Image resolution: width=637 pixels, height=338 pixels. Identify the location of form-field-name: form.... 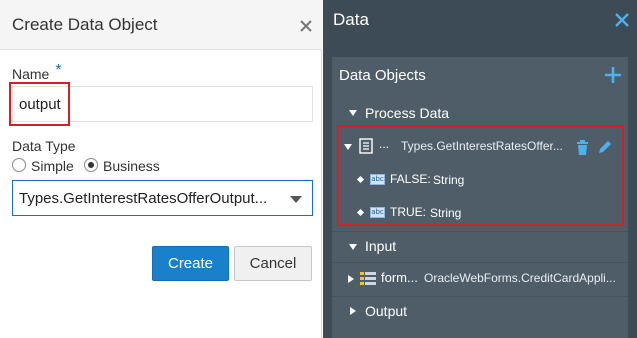
(399, 277).